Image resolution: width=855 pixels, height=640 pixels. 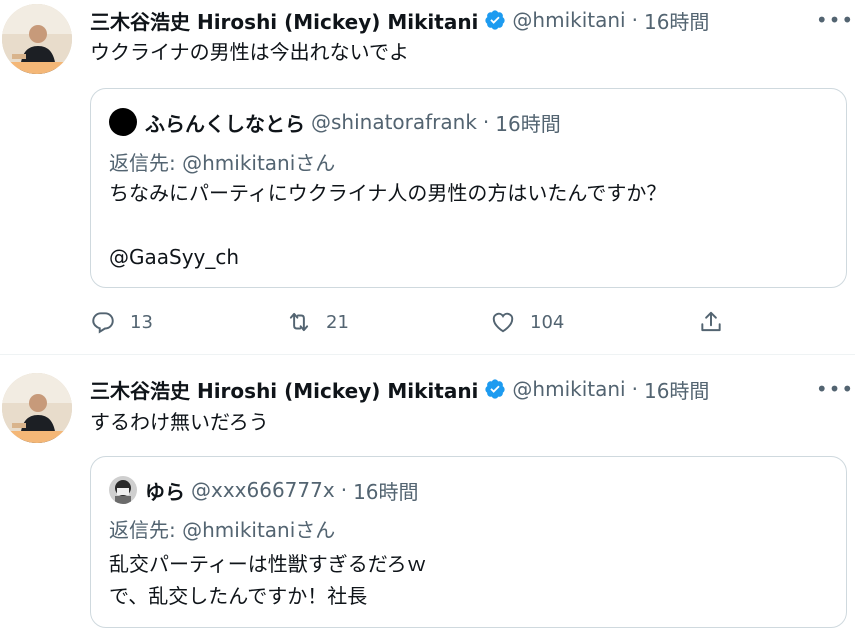 I want to click on retweet-count: 21, so click(x=337, y=322).